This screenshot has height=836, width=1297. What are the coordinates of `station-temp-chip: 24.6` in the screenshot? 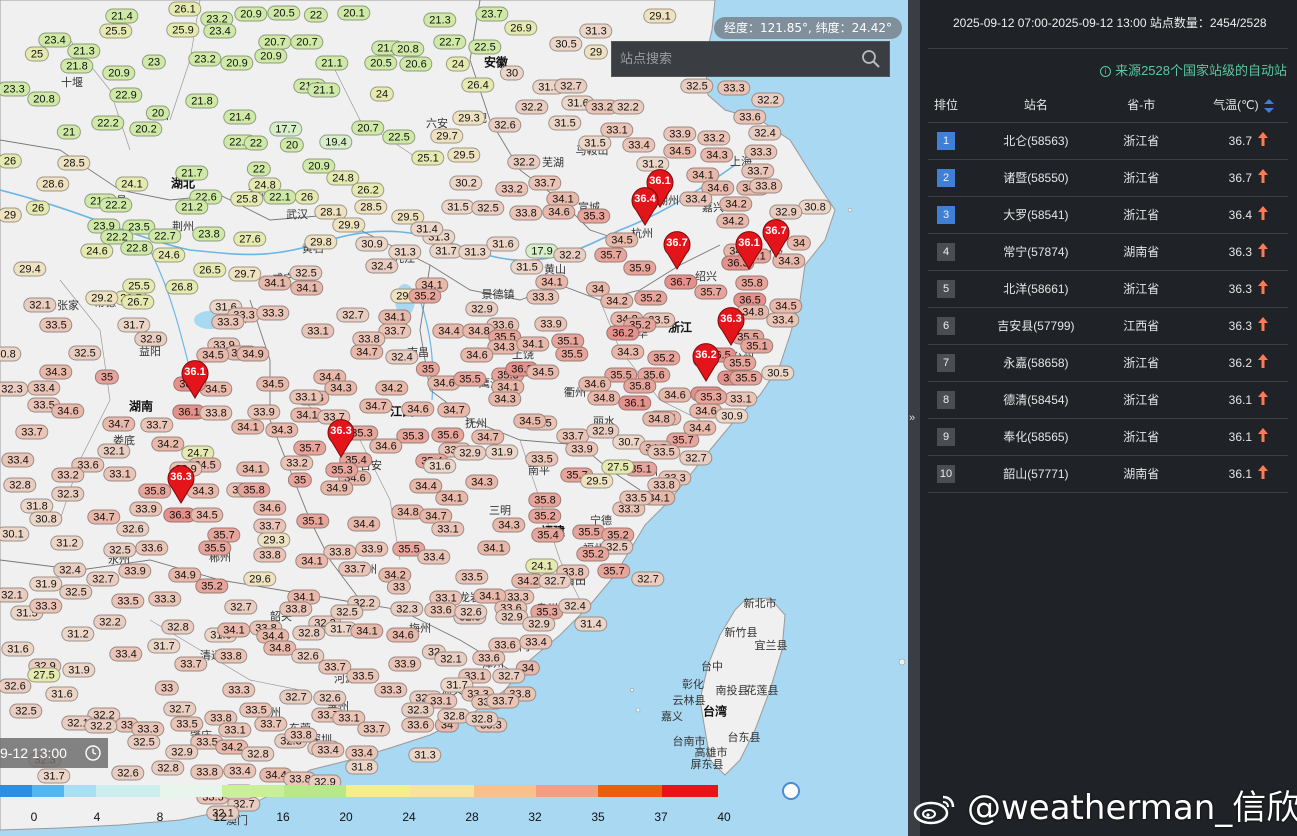 It's located at (97, 251).